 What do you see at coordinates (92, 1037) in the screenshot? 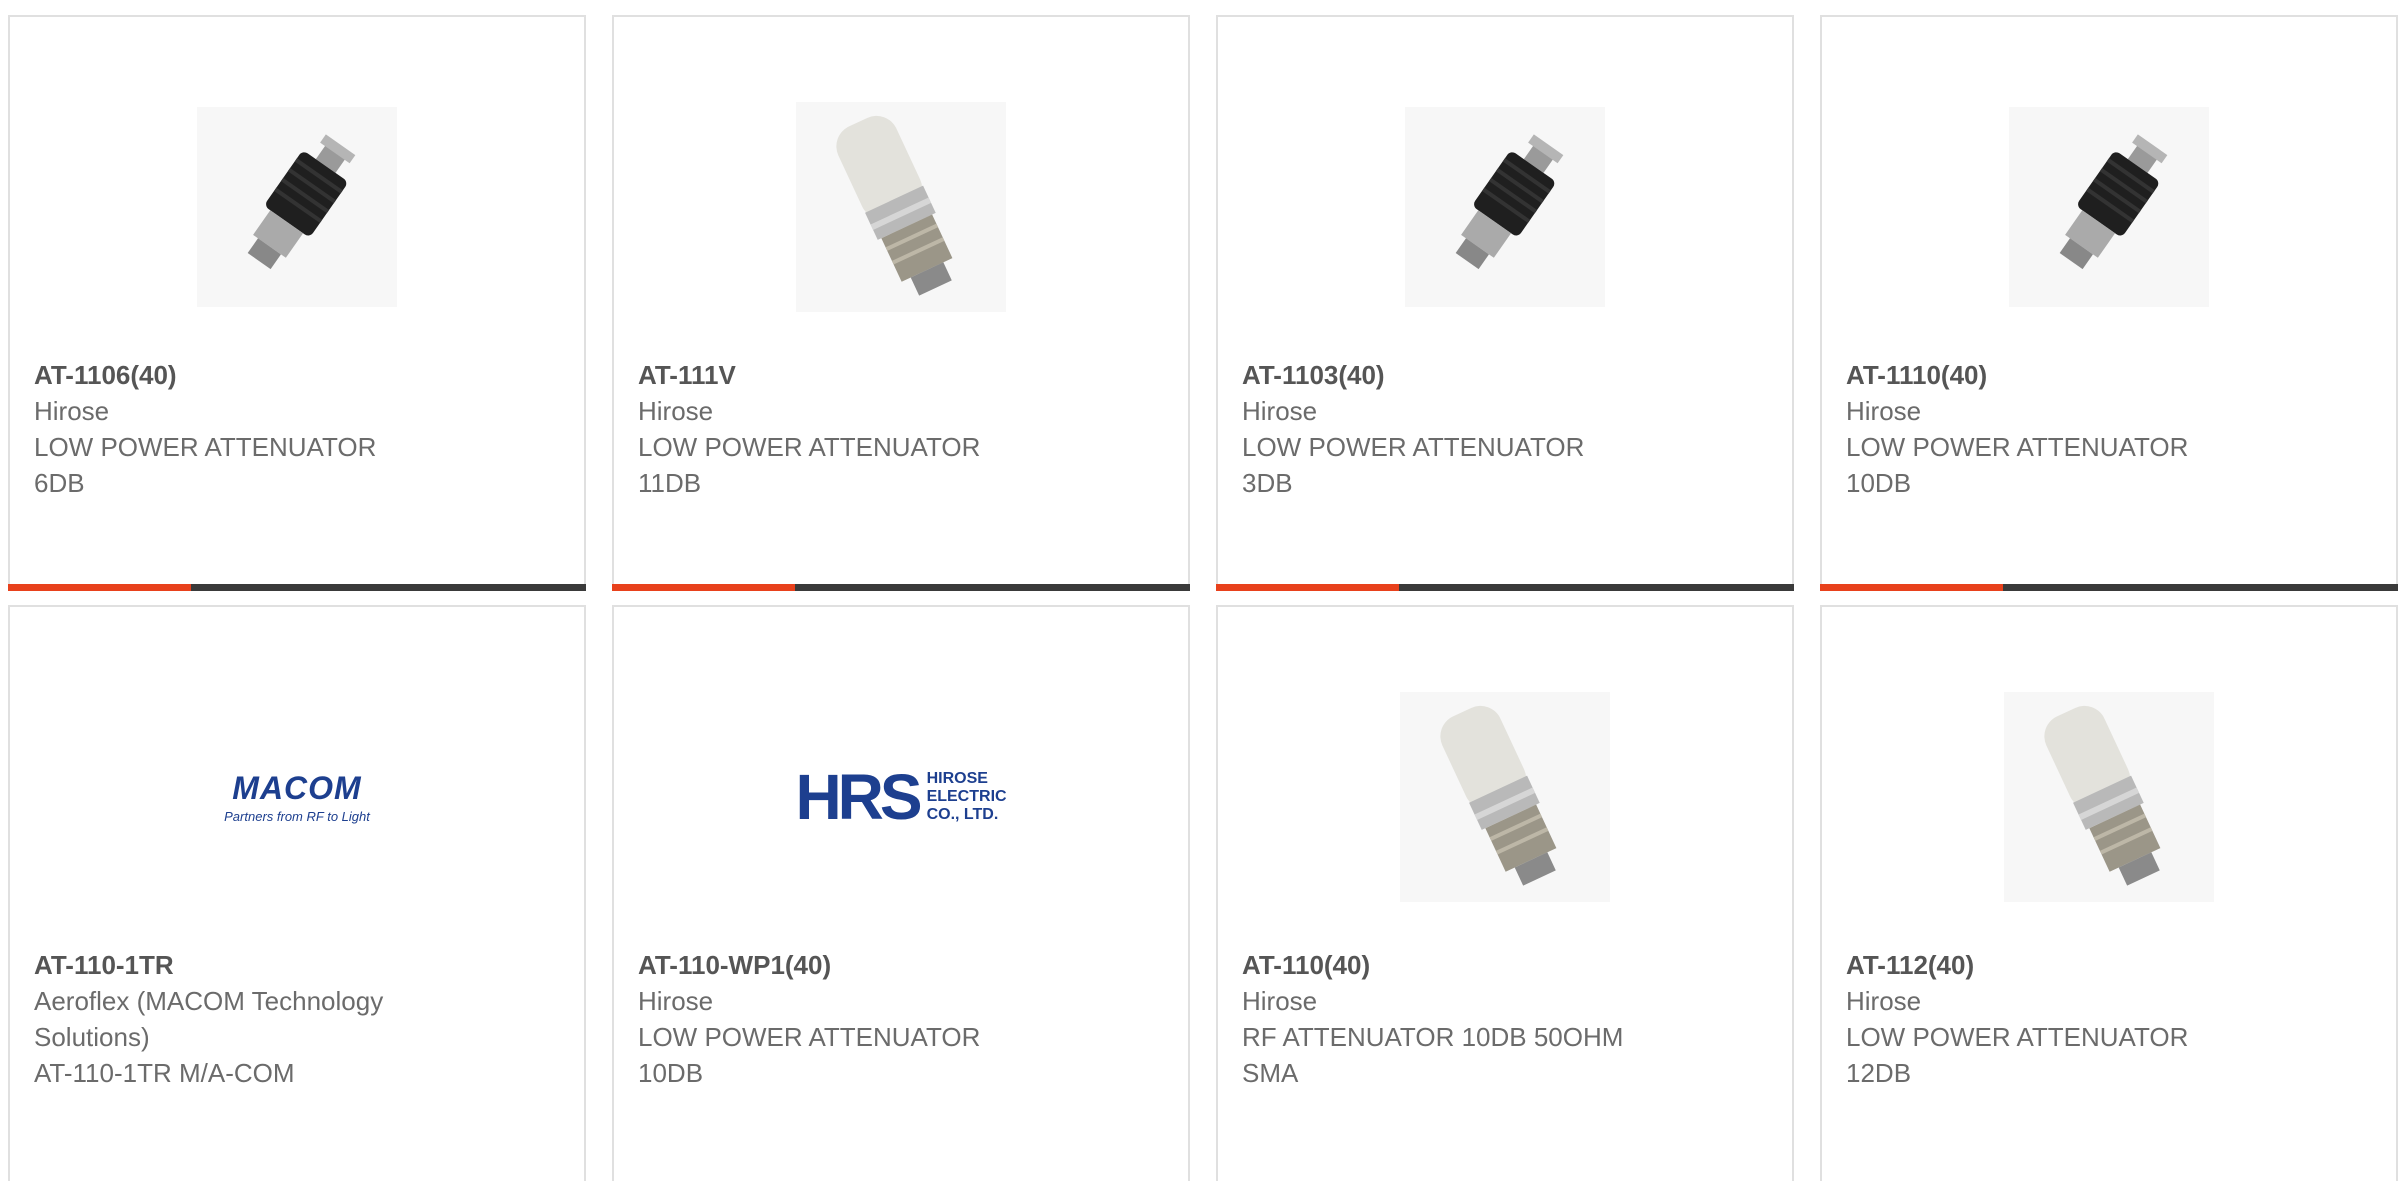
I see `manufacturer-continued: Solutions)` at bounding box center [92, 1037].